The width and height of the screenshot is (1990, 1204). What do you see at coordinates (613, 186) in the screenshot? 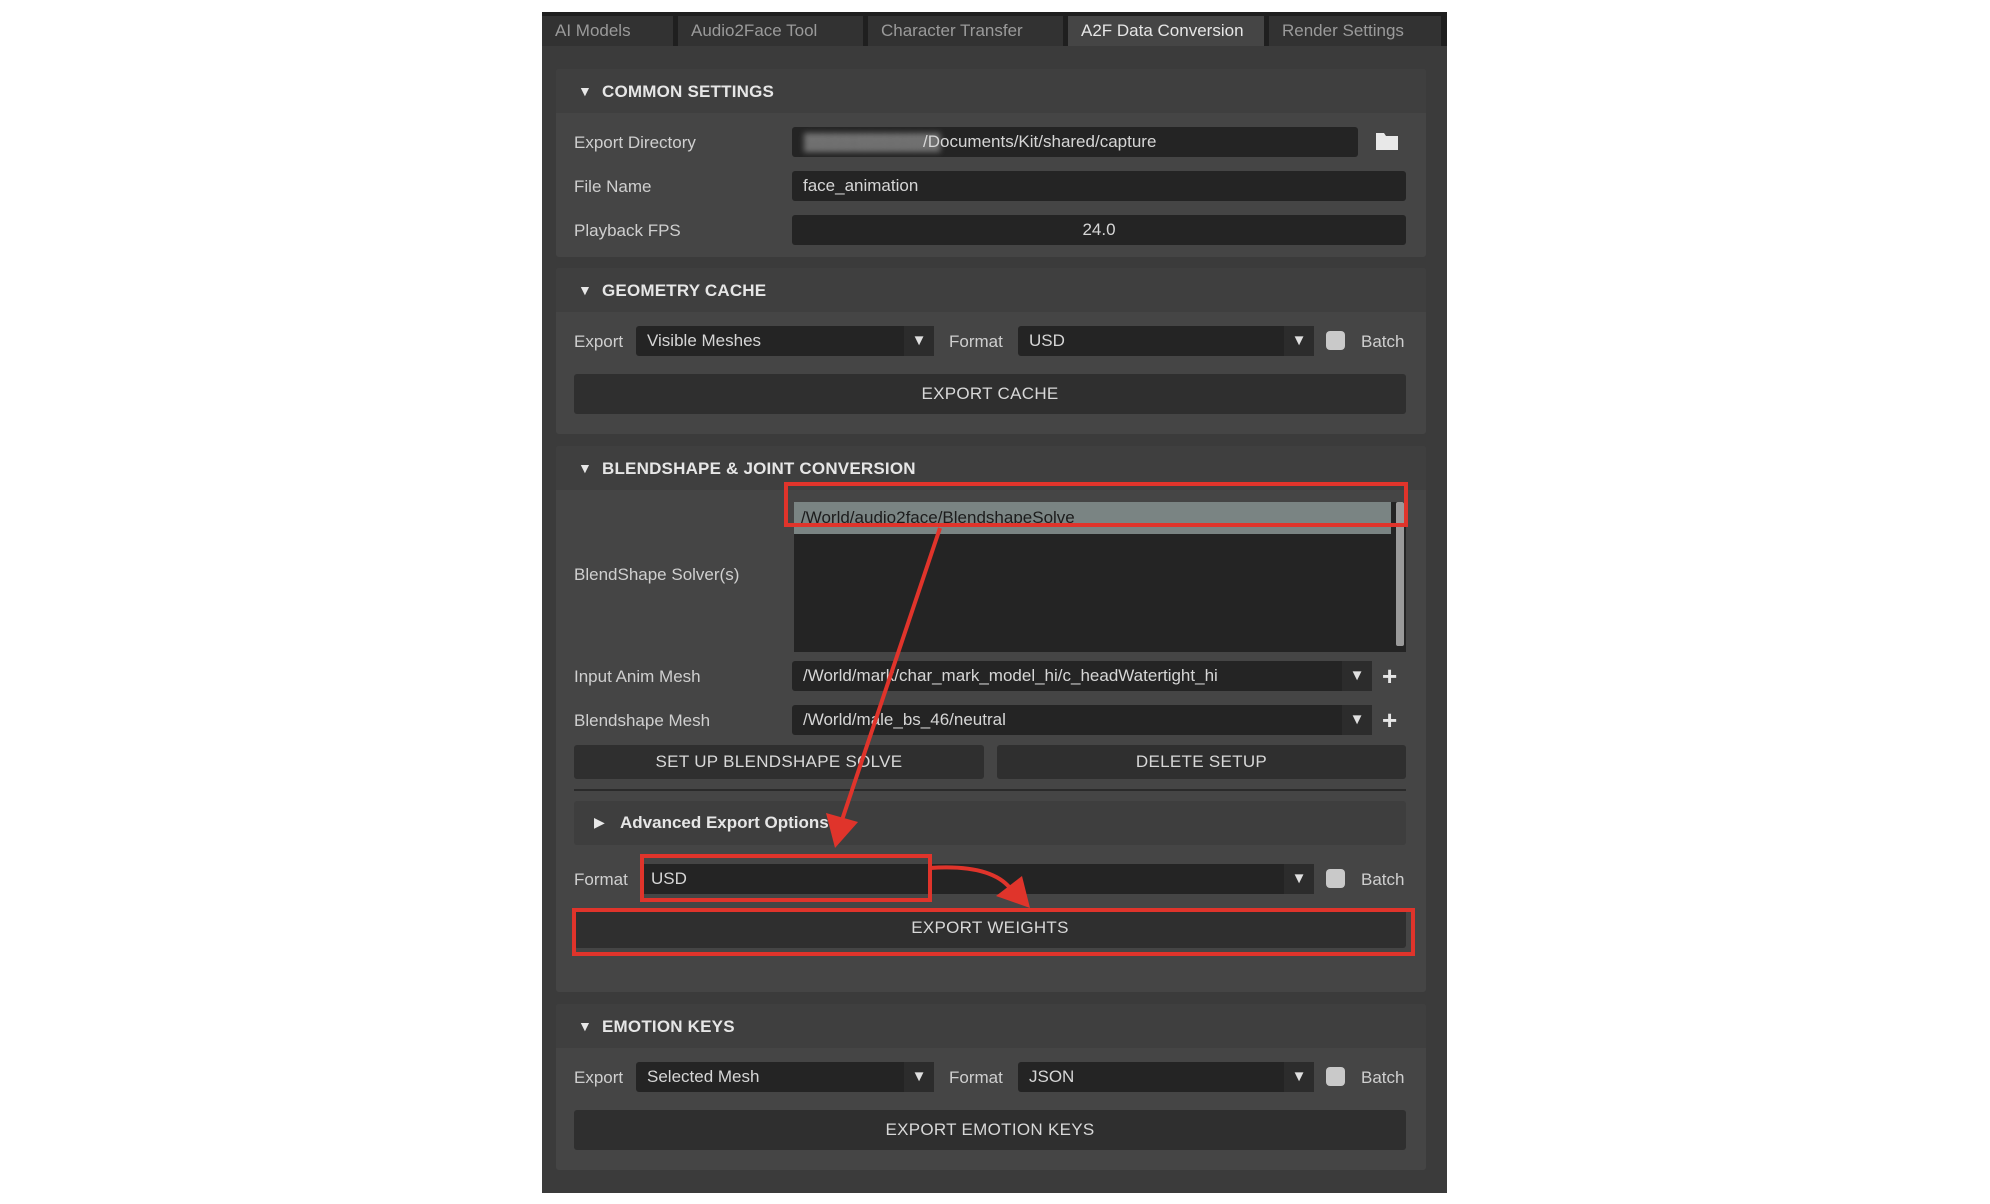
I see `file-name-label: File Name` at bounding box center [613, 186].